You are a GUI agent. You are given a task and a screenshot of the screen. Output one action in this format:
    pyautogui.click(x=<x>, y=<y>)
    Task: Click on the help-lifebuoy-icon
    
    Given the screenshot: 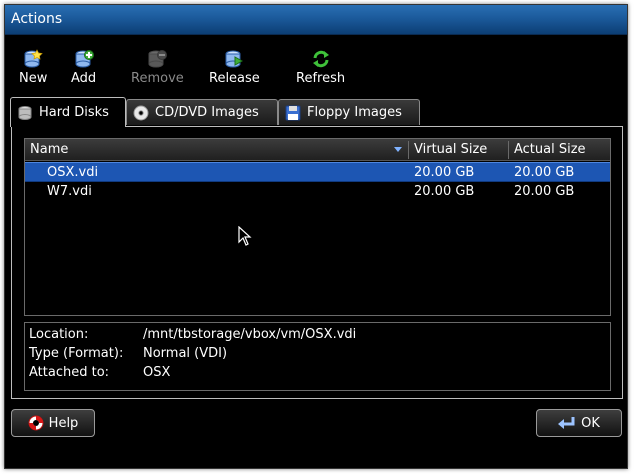 What is the action you would take?
    pyautogui.click(x=36, y=423)
    